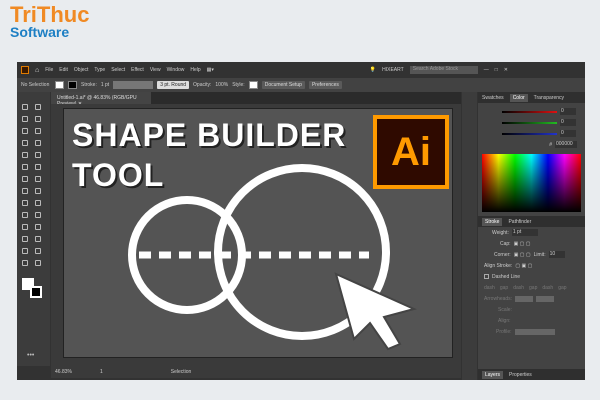 This screenshot has width=600, height=400. What do you see at coordinates (443, 70) in the screenshot?
I see `stock-search-input: Search Adobe Stock` at bounding box center [443, 70].